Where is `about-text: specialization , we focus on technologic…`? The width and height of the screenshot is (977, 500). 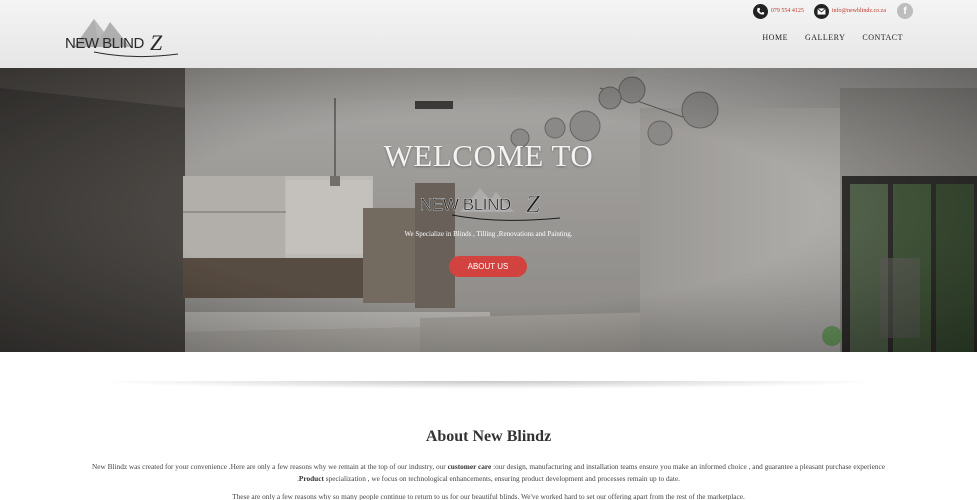
about-text: specialization , we focus on technologic… is located at coordinates (501, 478).